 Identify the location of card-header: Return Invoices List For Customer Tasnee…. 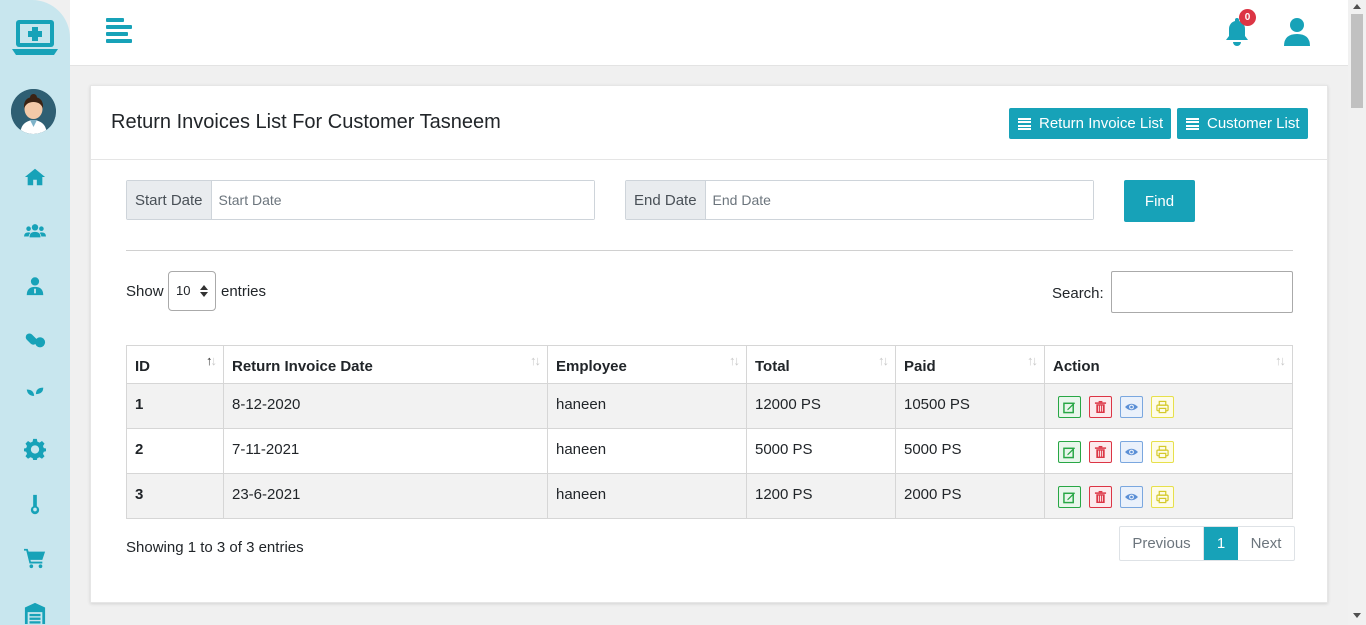
(709, 123).